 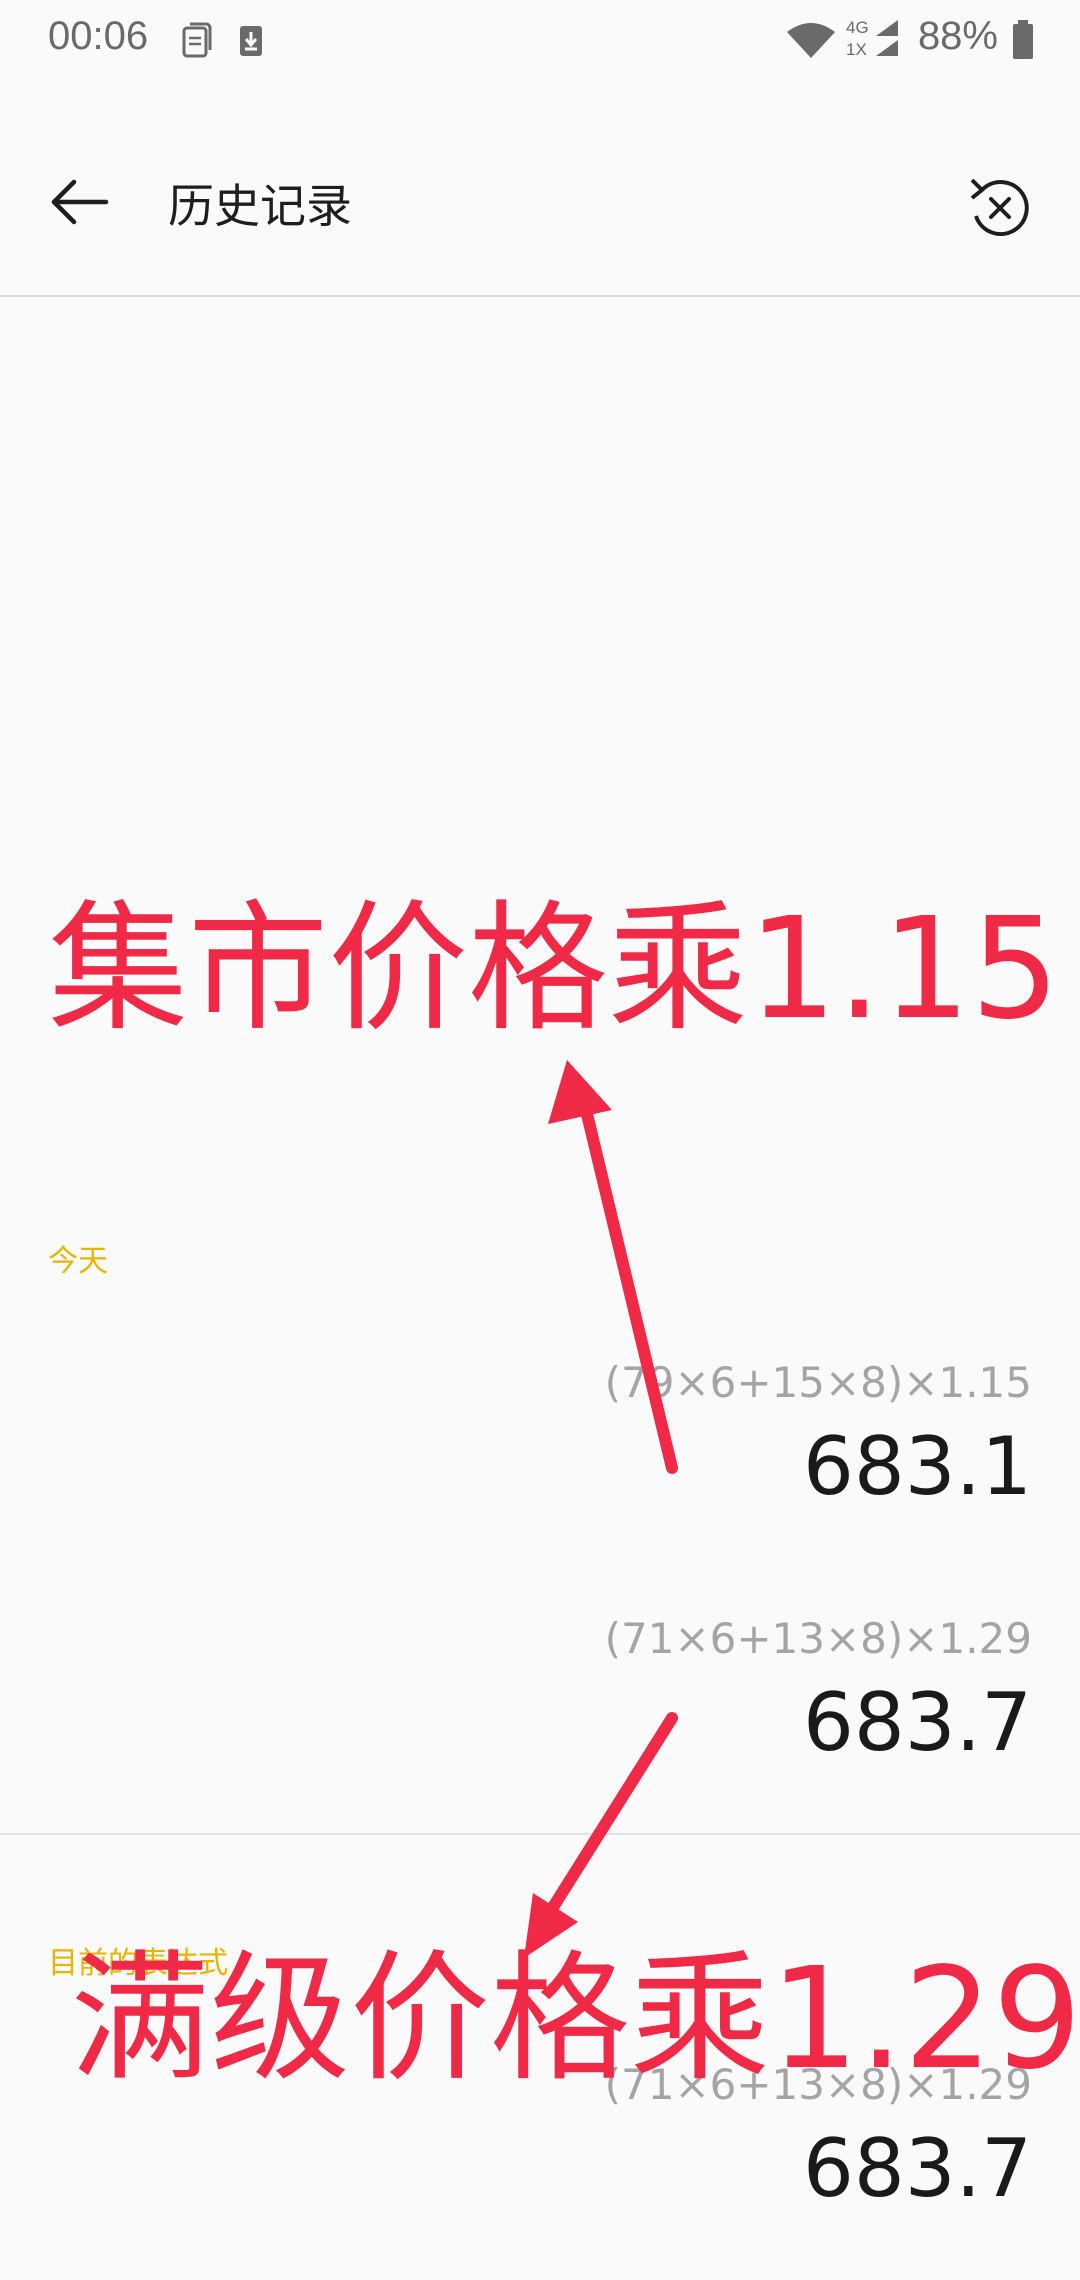 I want to click on signal-icon, so click(x=887, y=38).